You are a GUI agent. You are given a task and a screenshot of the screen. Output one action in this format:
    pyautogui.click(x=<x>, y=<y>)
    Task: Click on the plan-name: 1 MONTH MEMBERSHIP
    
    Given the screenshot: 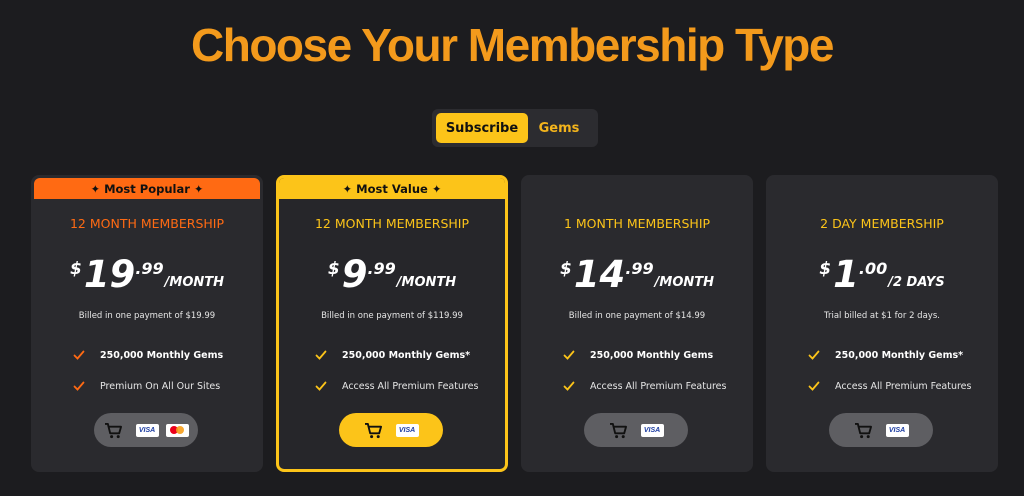 What is the action you would take?
    pyautogui.click(x=637, y=223)
    